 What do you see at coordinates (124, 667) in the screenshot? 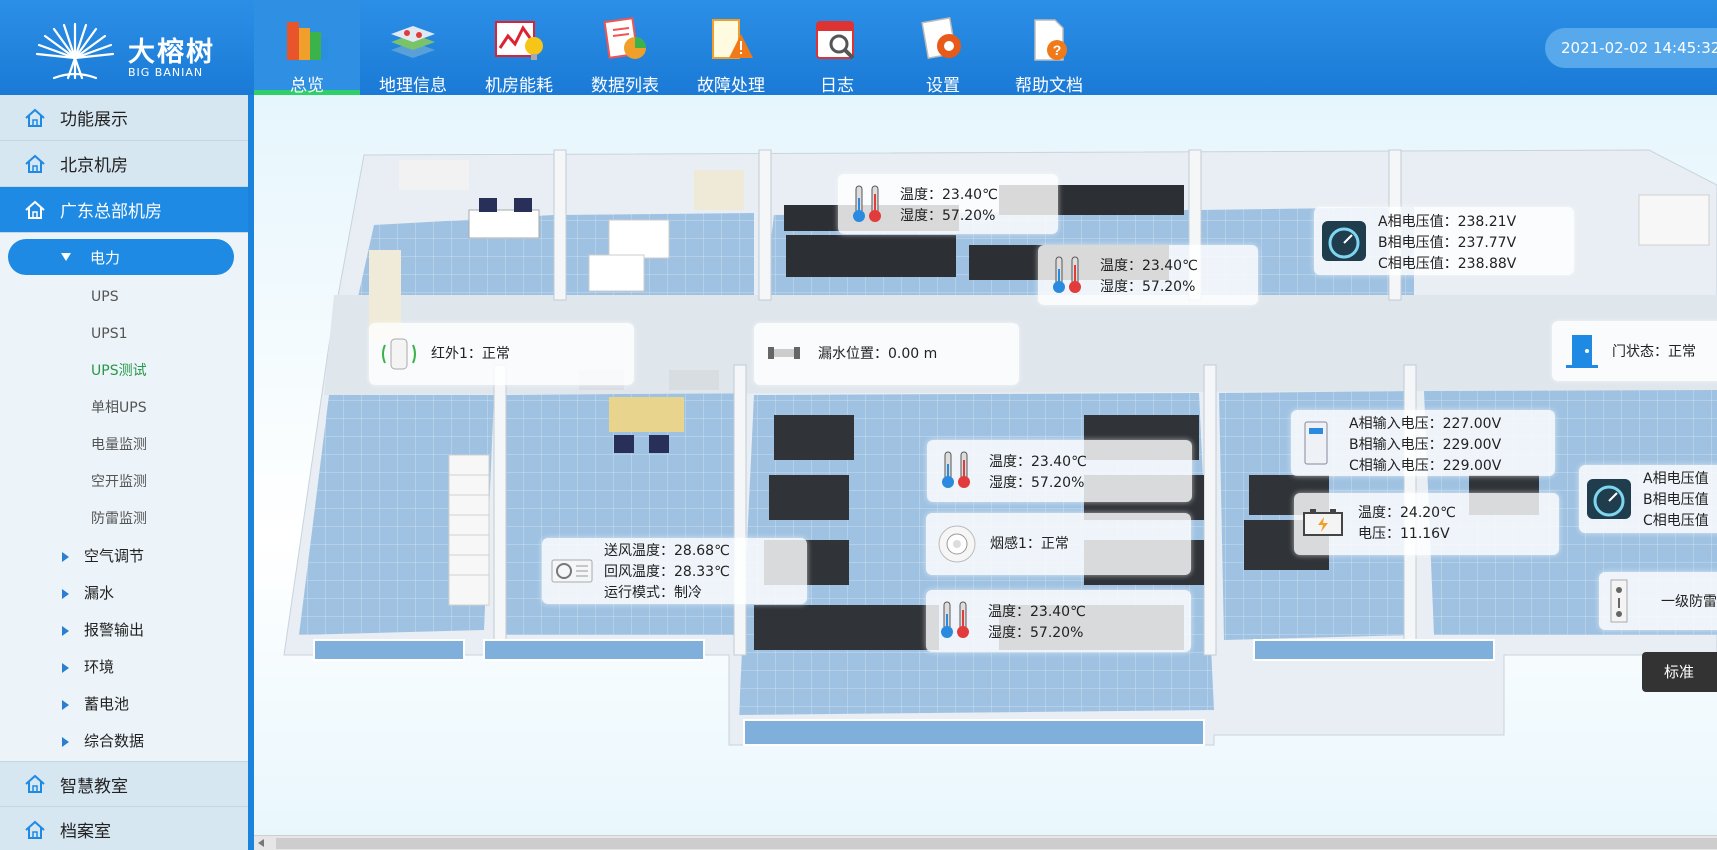
I see `sidebar-group-environment: 环境` at bounding box center [124, 667].